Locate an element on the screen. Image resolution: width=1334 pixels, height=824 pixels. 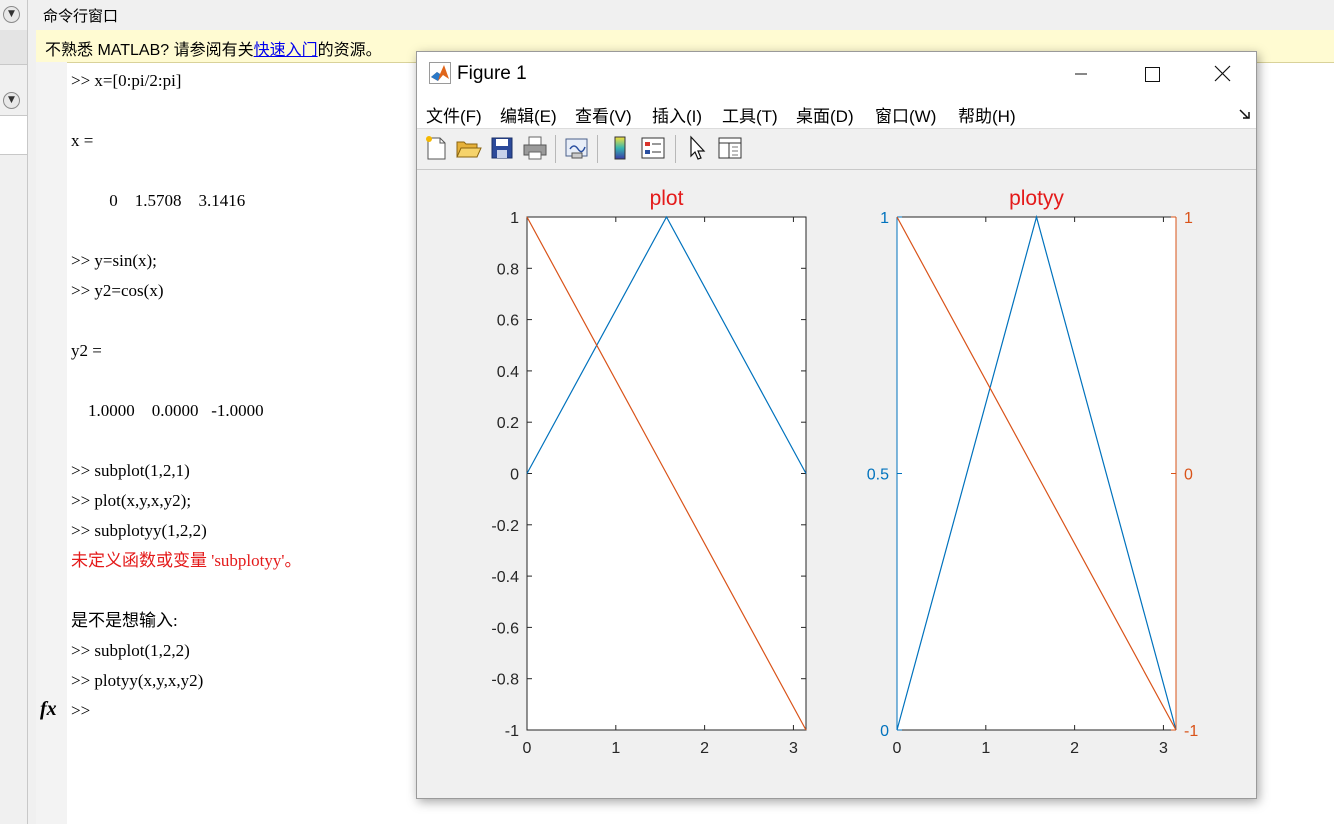
command-line: >> plot(x,y,x,y2); is located at coordinates (131, 500).